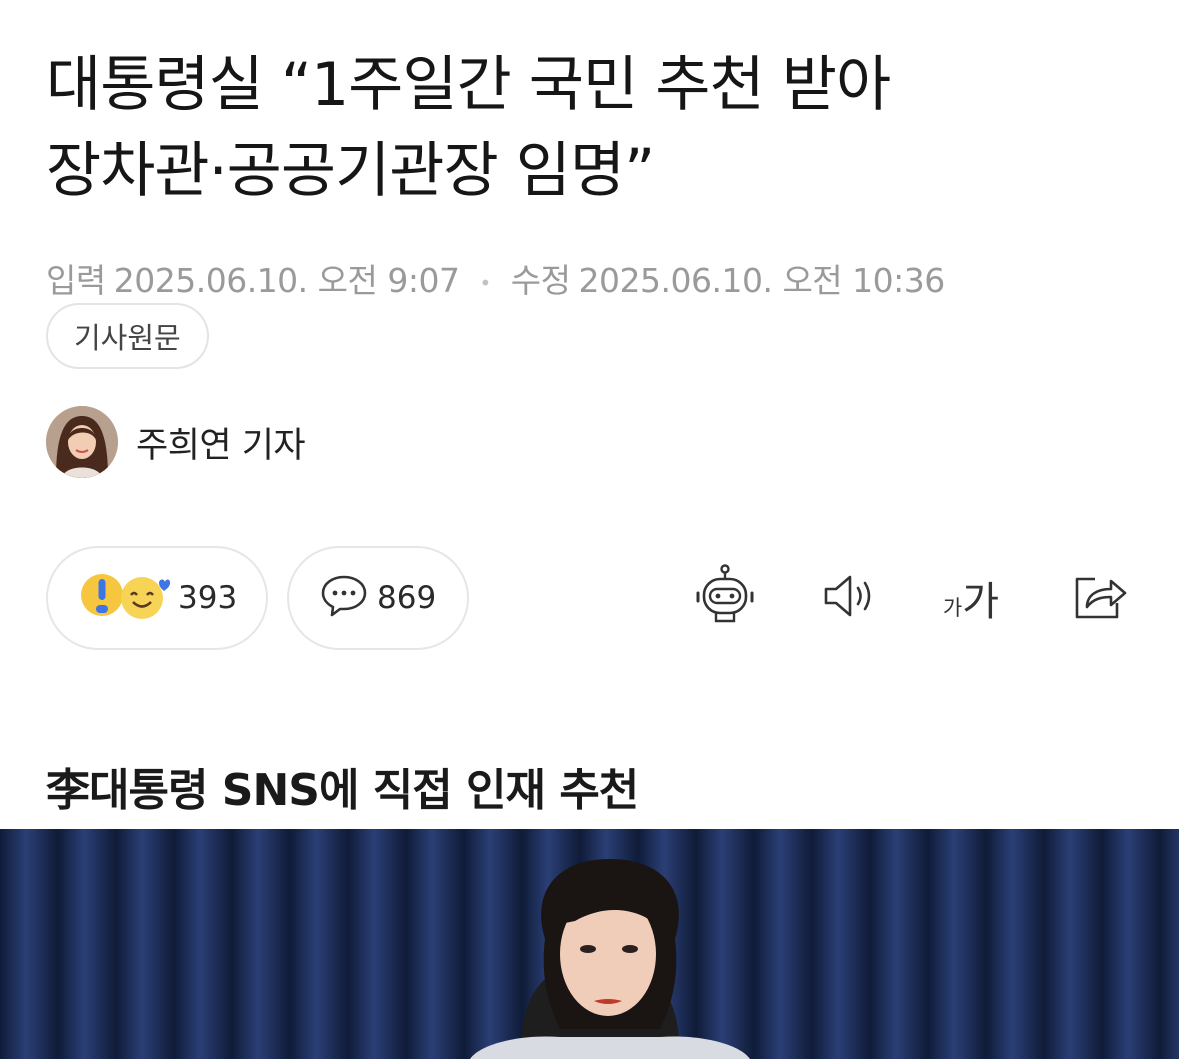  Describe the element at coordinates (915, 598) in the screenshot. I see `article-toolbar: 가가` at that location.